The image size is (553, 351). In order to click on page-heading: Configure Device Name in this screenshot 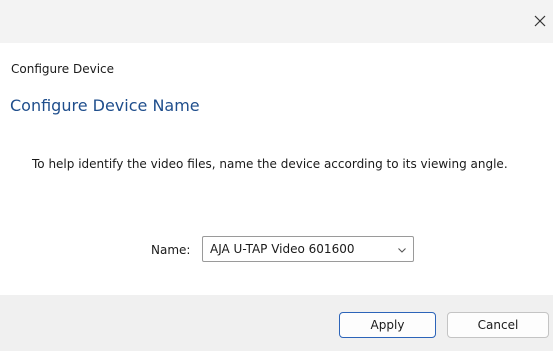, I will do `click(105, 105)`.